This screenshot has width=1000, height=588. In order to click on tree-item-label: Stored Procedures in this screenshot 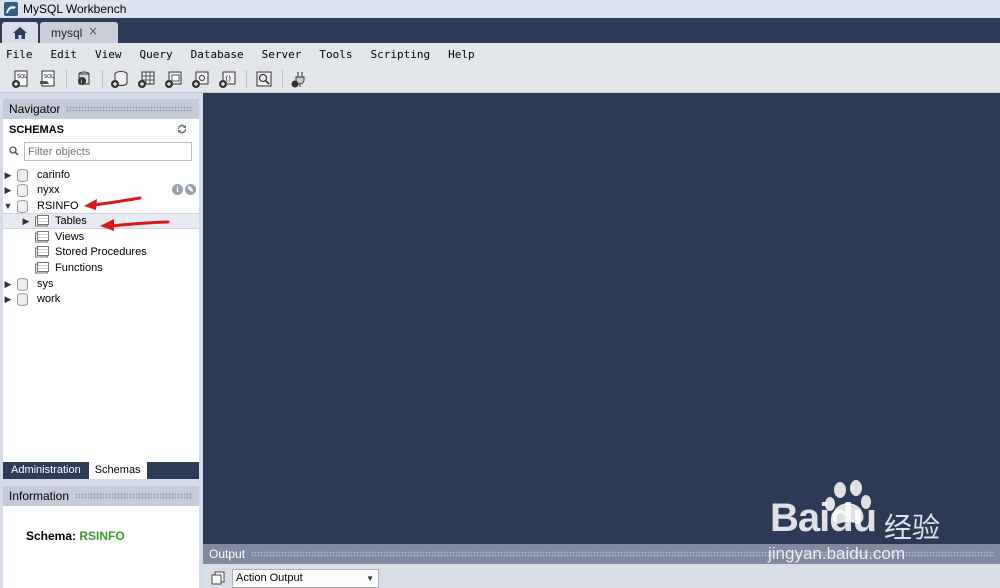, I will do `click(101, 252)`.